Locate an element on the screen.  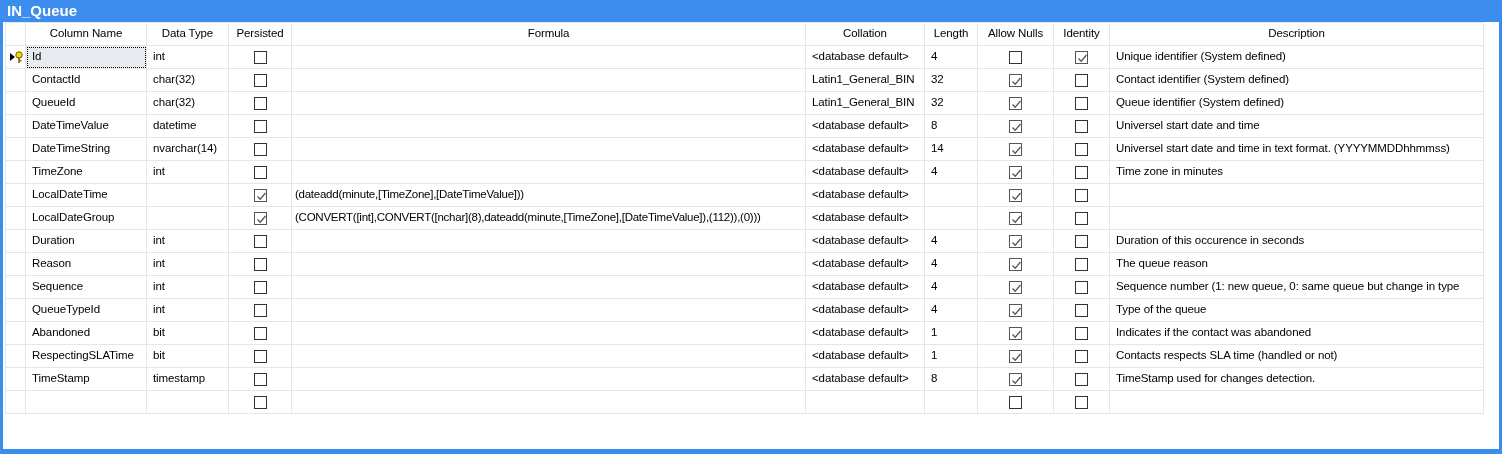
column-name-cell: ContactId is located at coordinates (86, 80).